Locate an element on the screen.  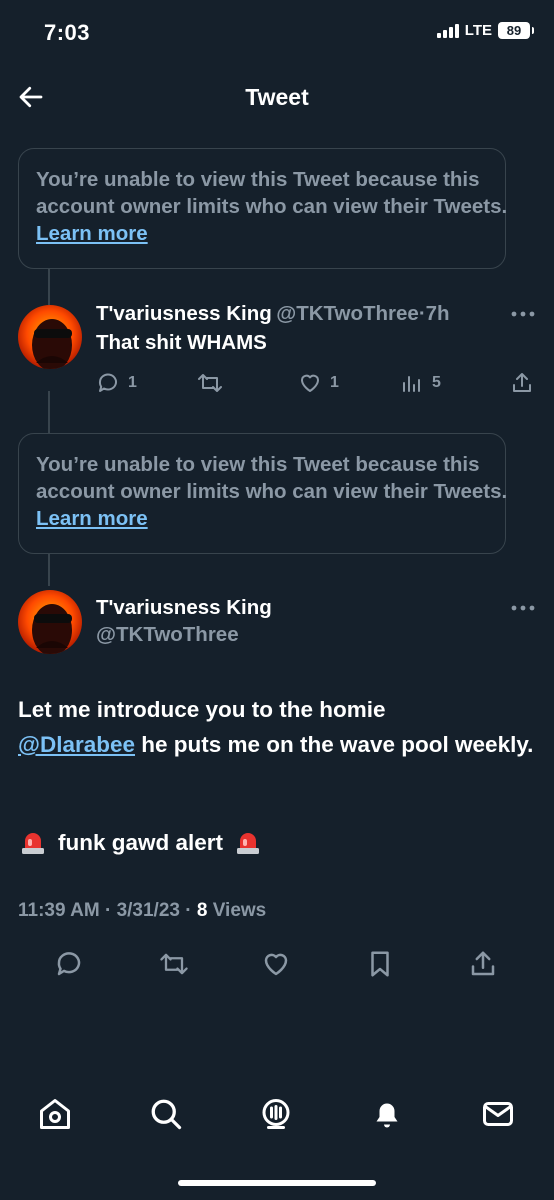
status-indicators: LTE 89 is located at coordinates (485, 30).